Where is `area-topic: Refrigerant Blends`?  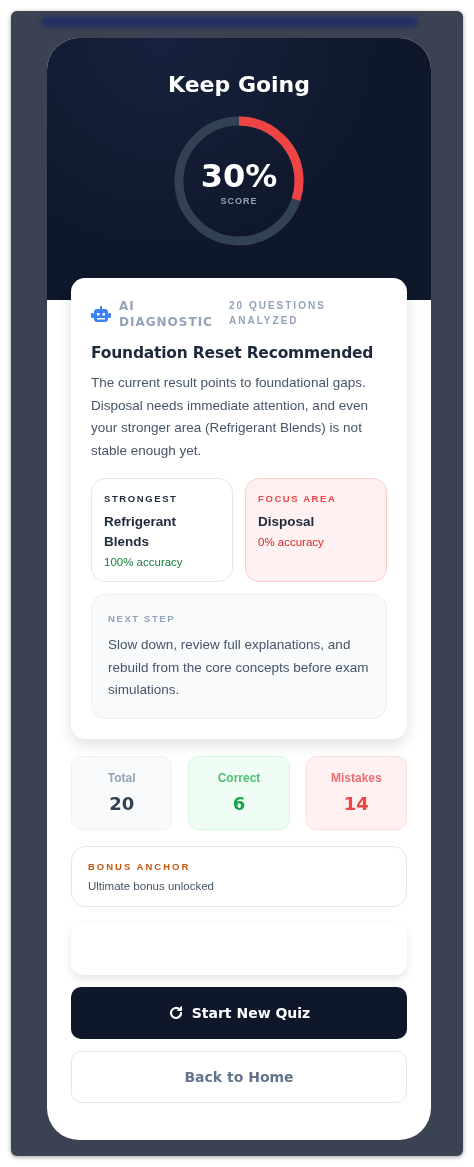
area-topic: Refrigerant Blends is located at coordinates (140, 532).